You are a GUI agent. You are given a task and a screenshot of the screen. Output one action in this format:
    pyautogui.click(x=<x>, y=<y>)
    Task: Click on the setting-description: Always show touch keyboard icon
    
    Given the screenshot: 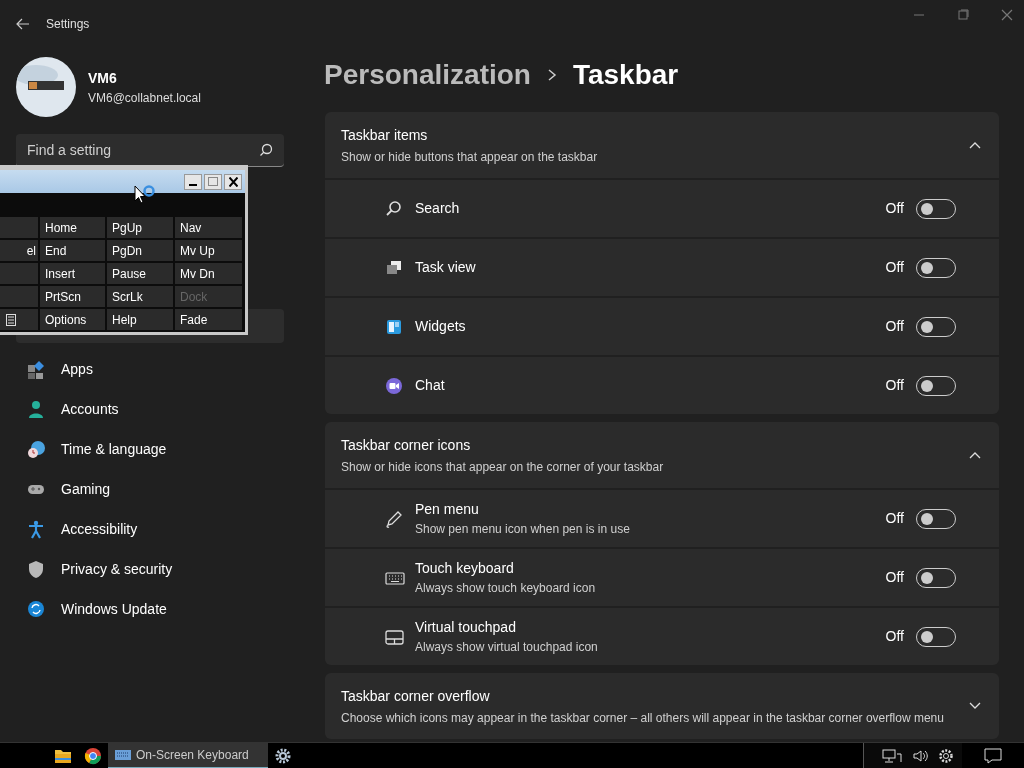 What is the action you would take?
    pyautogui.click(x=506, y=588)
    